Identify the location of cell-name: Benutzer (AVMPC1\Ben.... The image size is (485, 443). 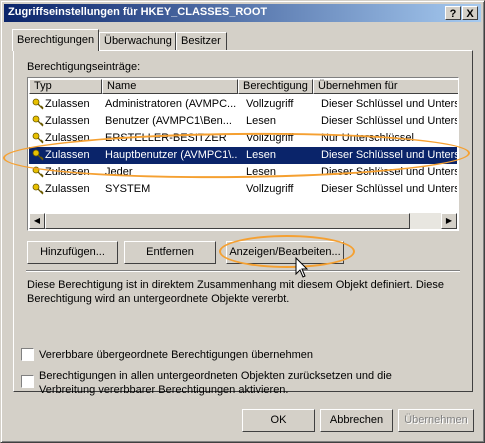
(168, 121).